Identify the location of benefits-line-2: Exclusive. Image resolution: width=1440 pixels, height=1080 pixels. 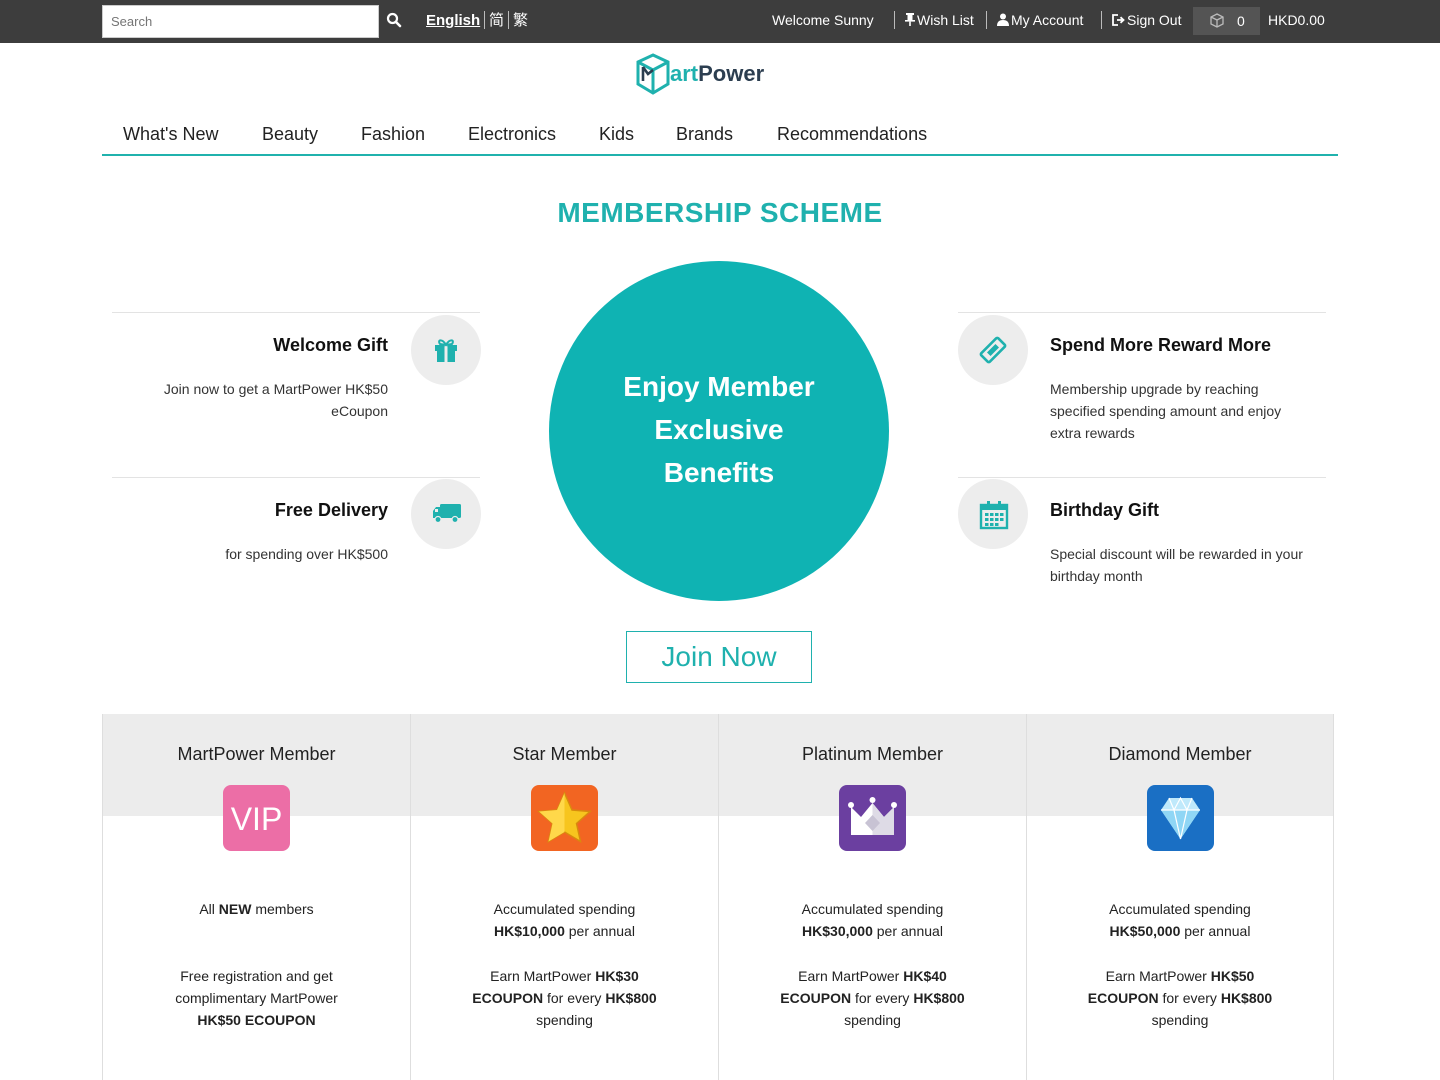
(719, 429).